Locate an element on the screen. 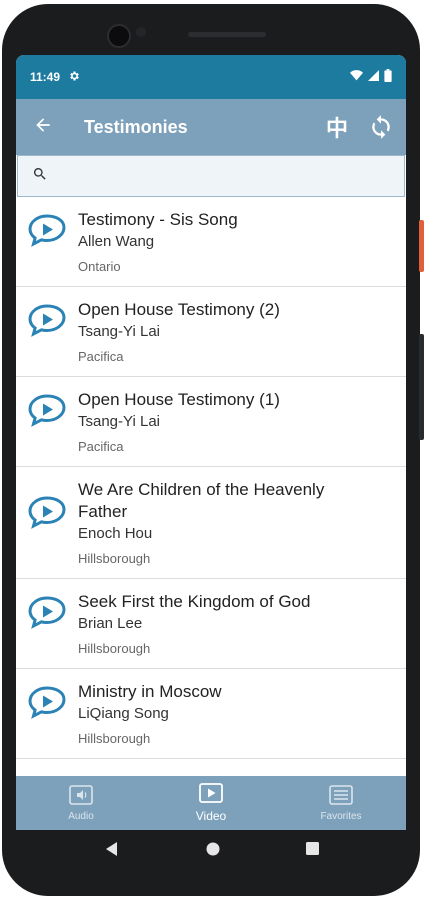 The image size is (424, 900). item-title: Seek First the Kingdom of God is located at coordinates (194, 601).